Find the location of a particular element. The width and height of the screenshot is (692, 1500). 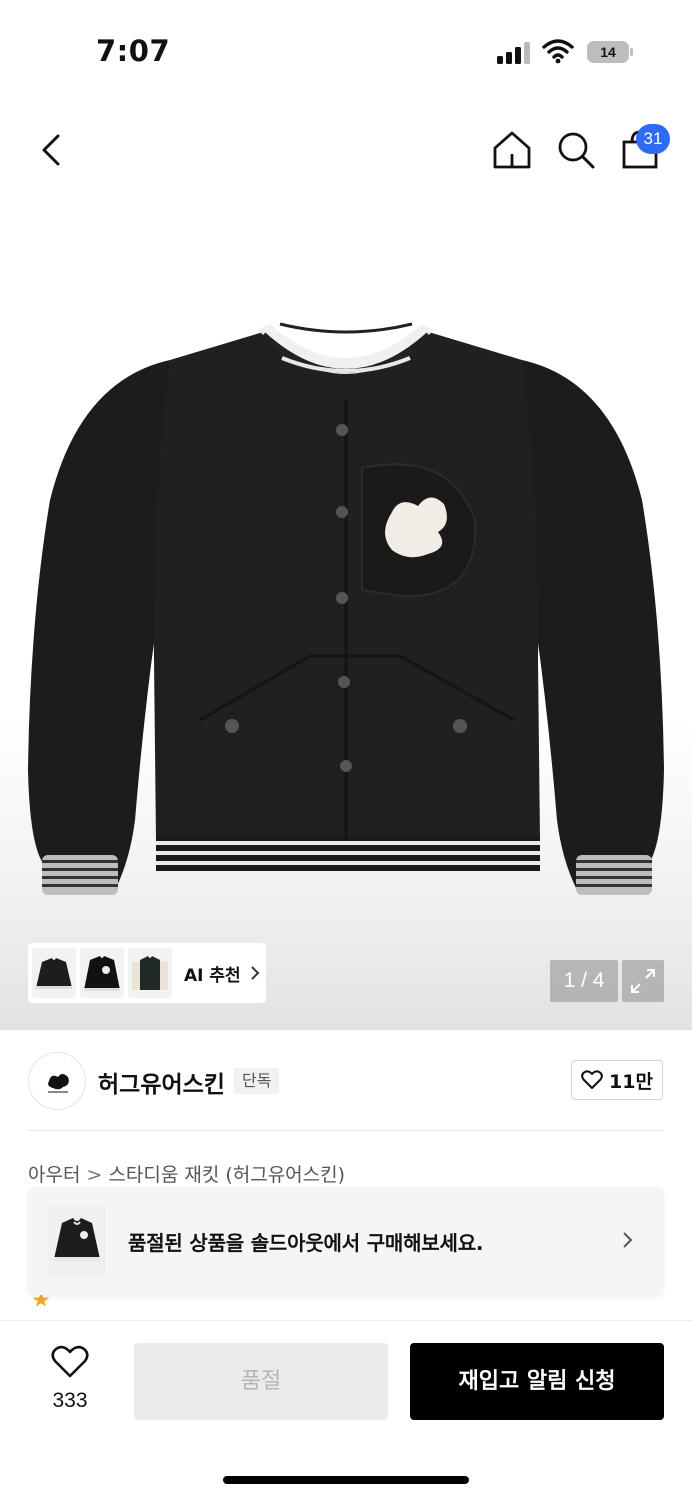

brand-like-count: 11만 is located at coordinates (631, 1081).